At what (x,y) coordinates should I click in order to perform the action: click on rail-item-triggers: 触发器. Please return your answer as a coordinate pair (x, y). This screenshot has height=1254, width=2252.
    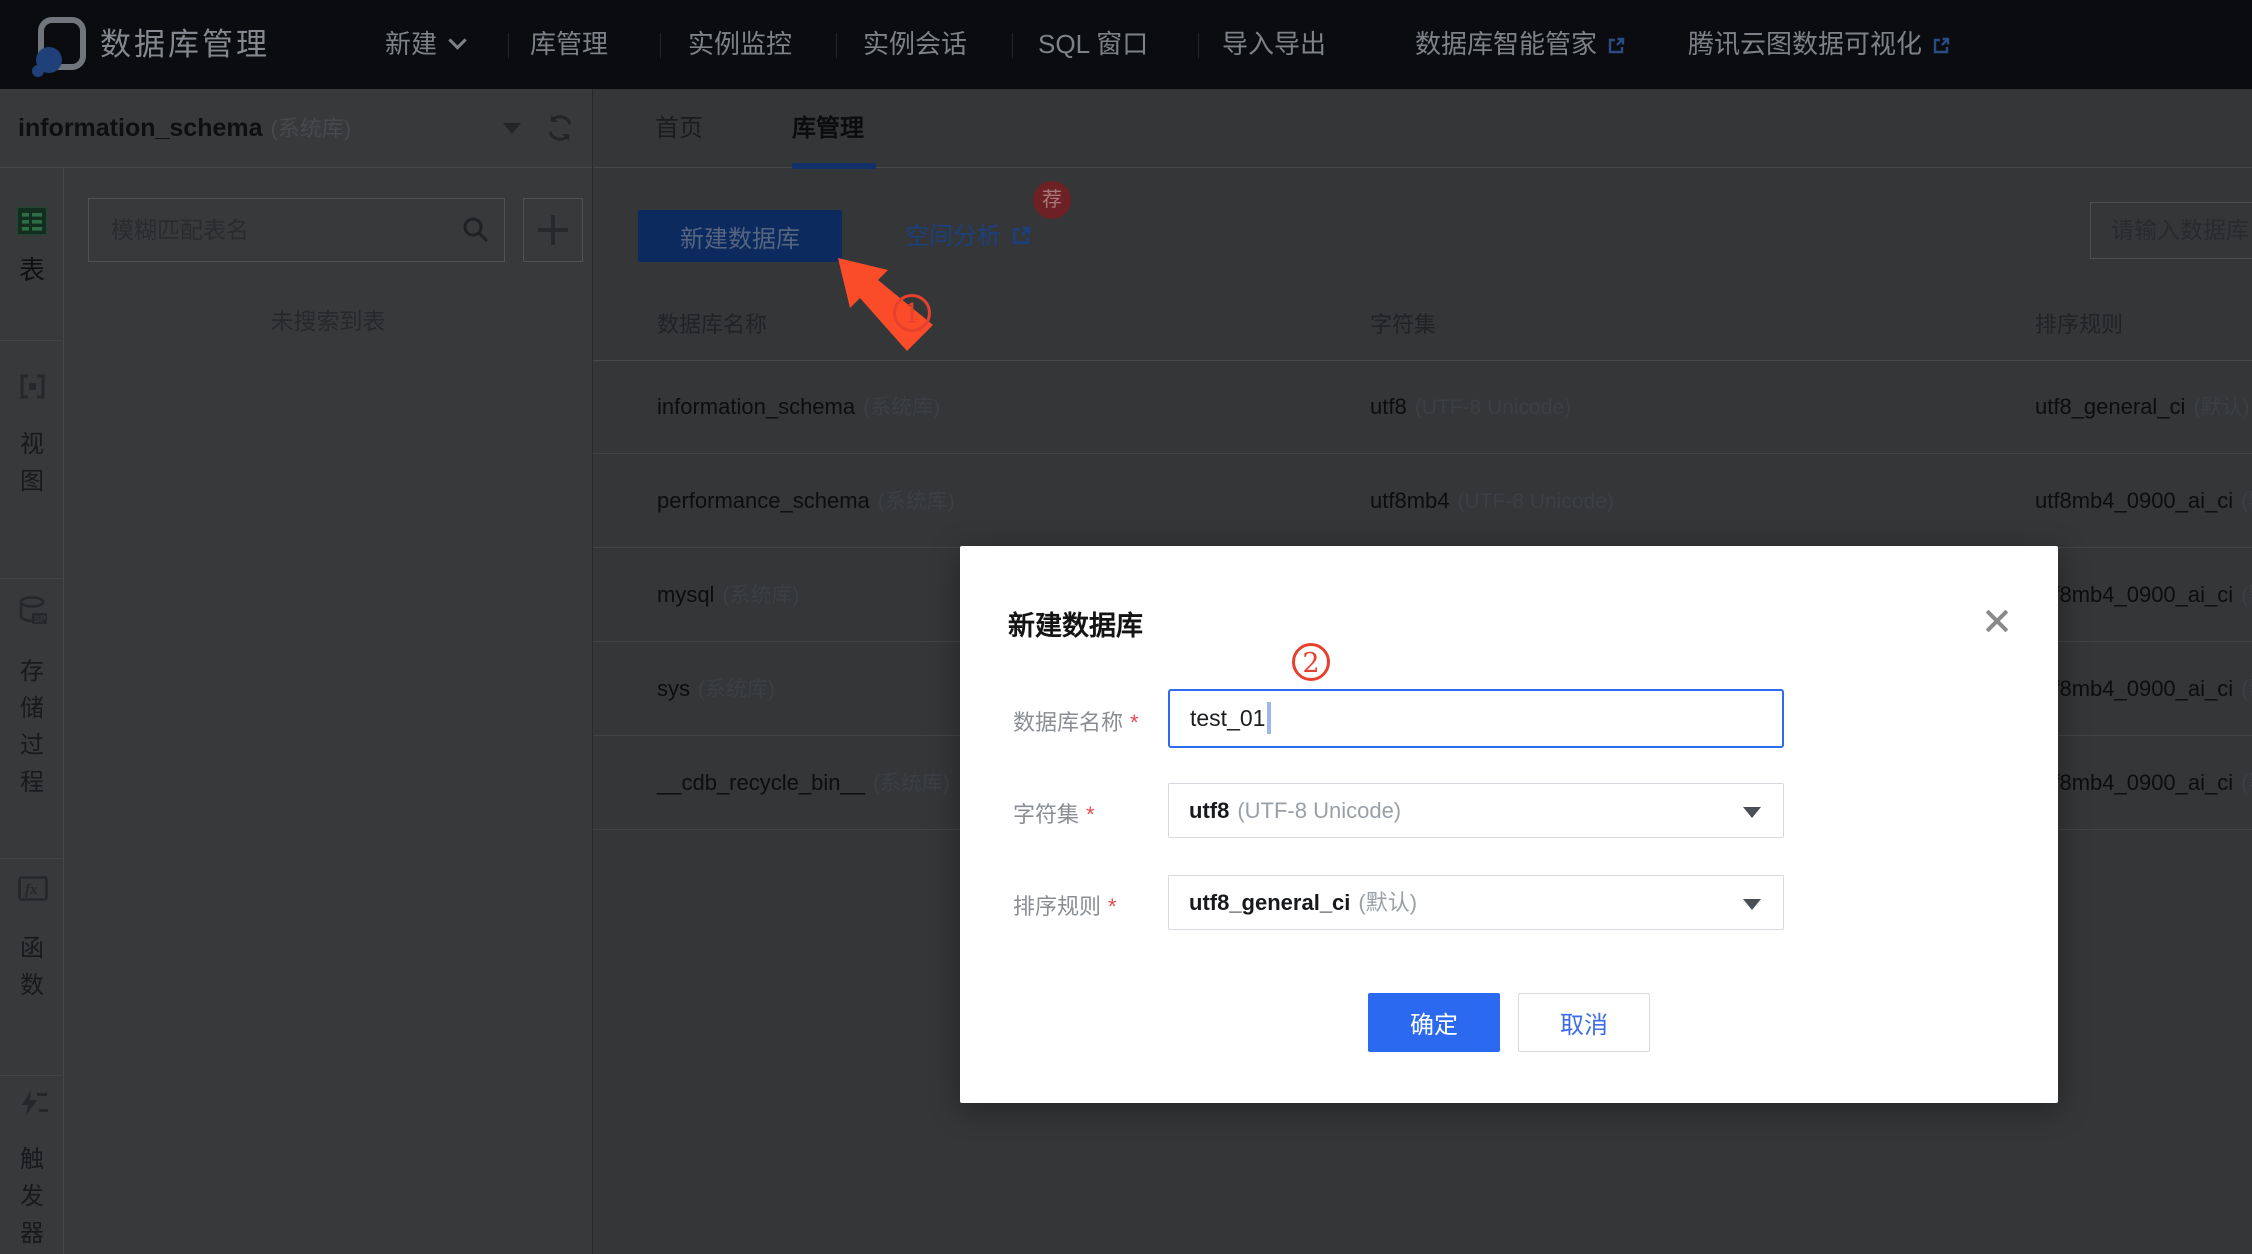
    Looking at the image, I should click on (32, 1196).